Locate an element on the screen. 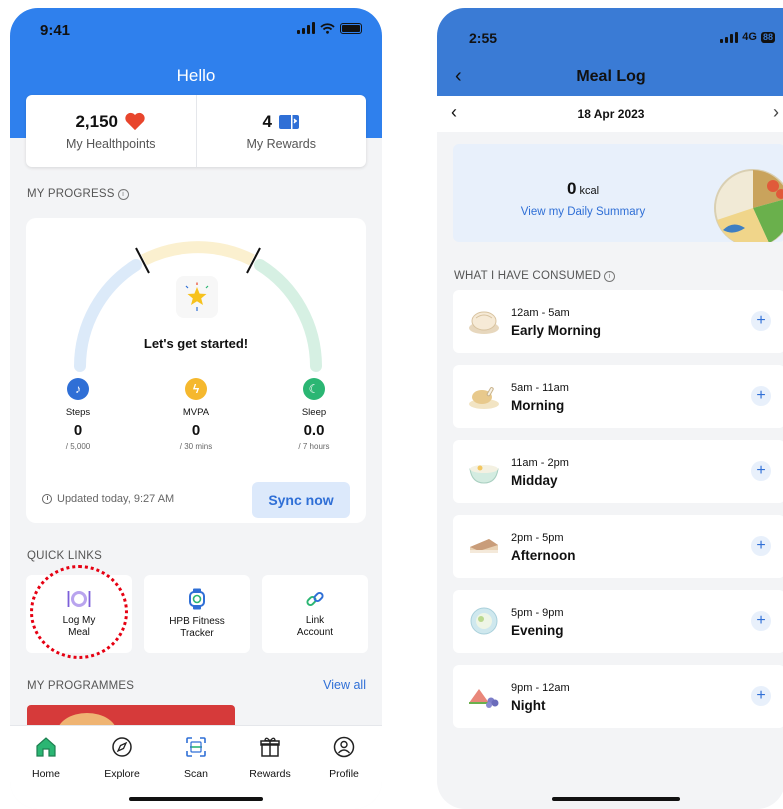 This screenshot has width=783, height=809. gift-icon is located at coordinates (270, 747).